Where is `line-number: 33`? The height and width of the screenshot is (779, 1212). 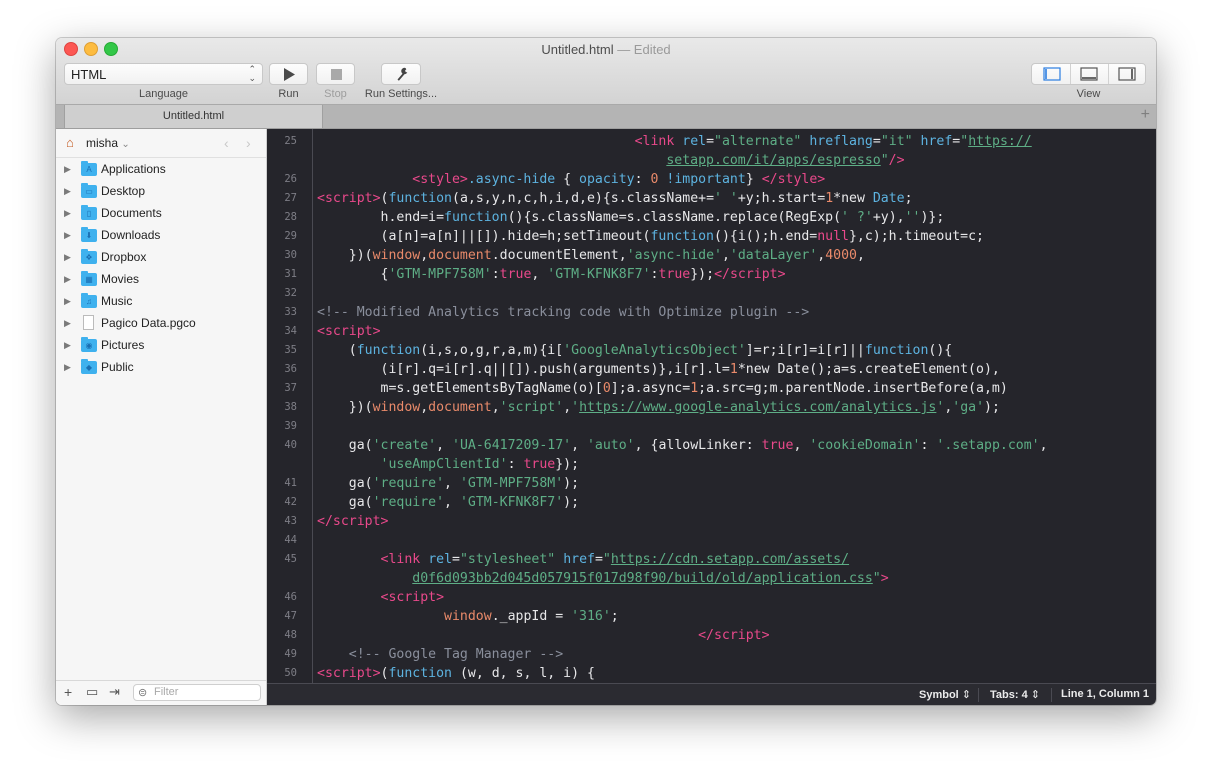
line-number: 33 is located at coordinates (290, 312).